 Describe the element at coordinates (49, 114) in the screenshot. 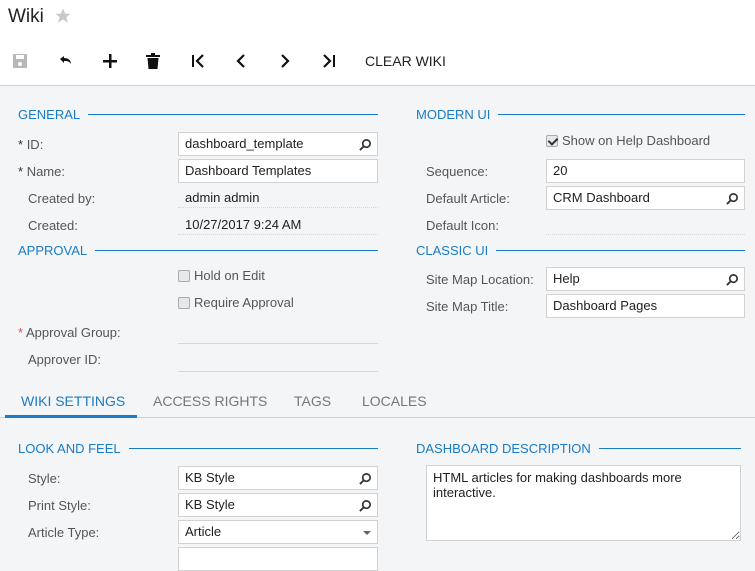

I see `general-heading: GENERAL` at that location.